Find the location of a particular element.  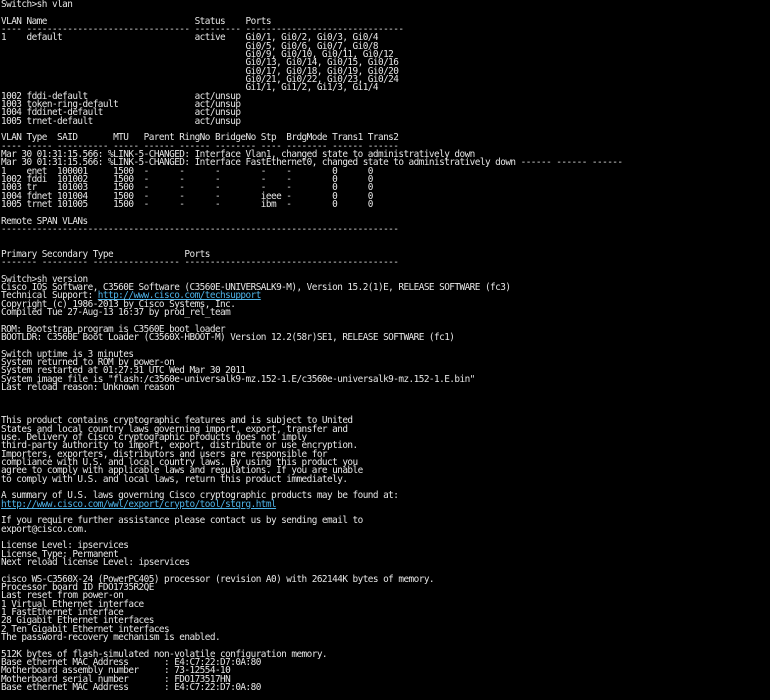

terminal-line: Next reload license Level: ipservices is located at coordinates (385, 562).